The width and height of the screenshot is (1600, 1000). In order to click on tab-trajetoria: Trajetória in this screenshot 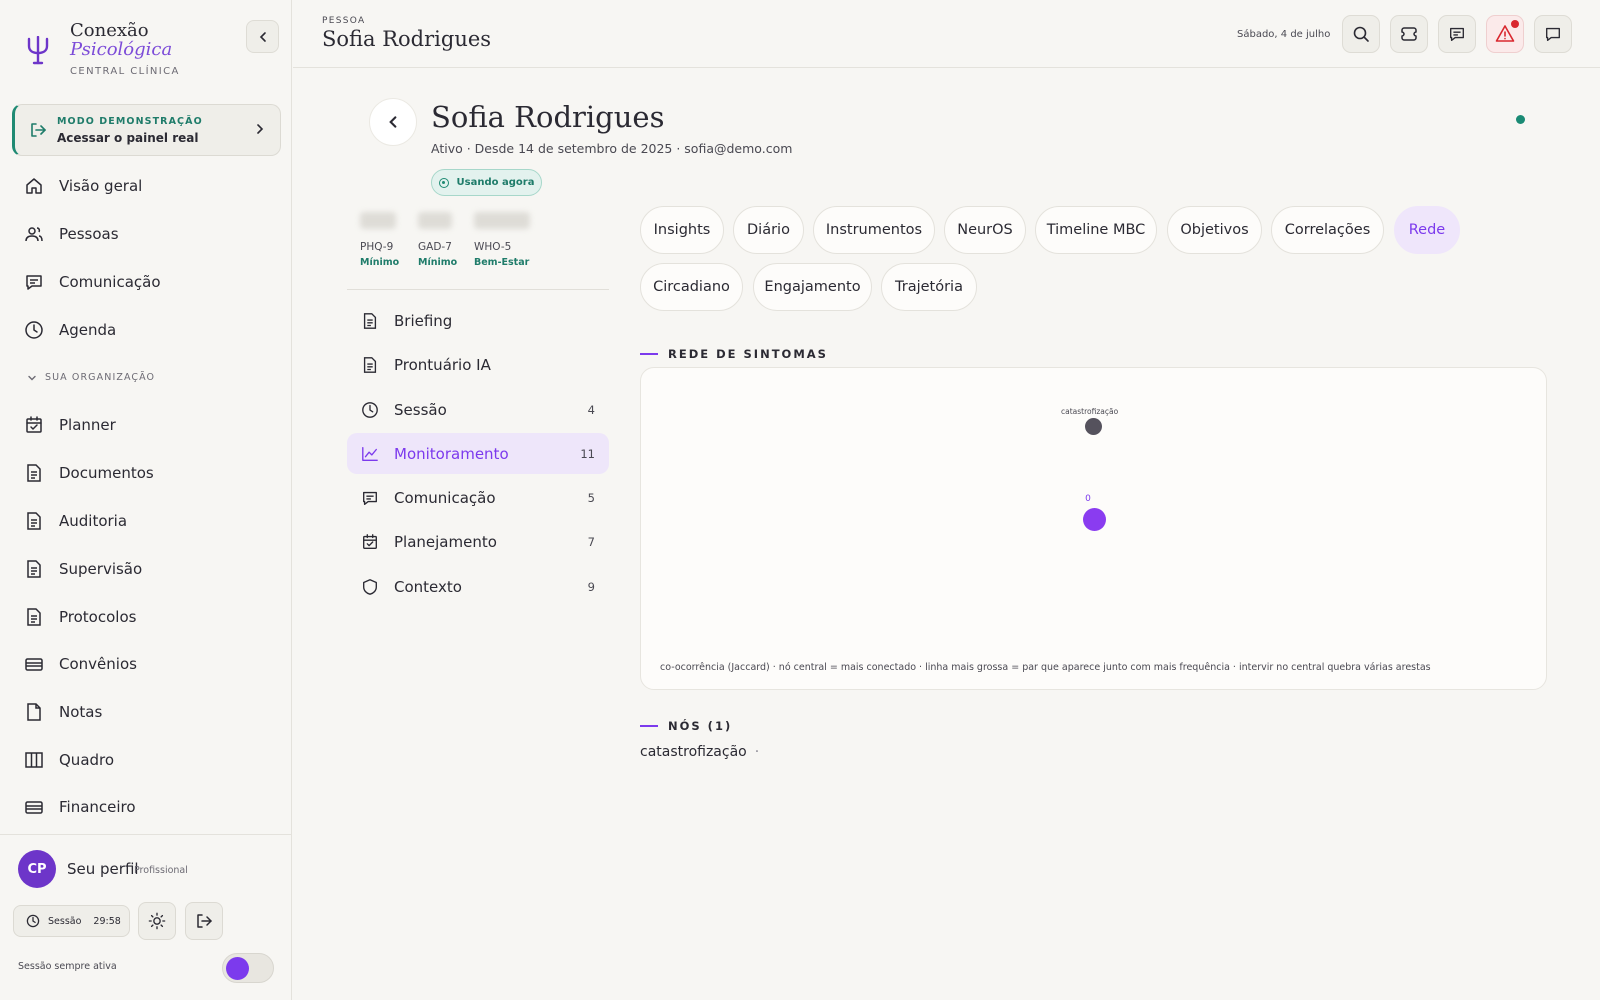, I will do `click(929, 287)`.